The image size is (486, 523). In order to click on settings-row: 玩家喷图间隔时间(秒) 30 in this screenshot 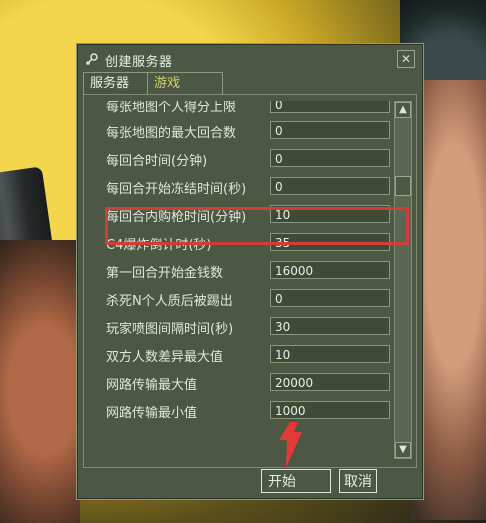, I will do `click(243, 327)`.